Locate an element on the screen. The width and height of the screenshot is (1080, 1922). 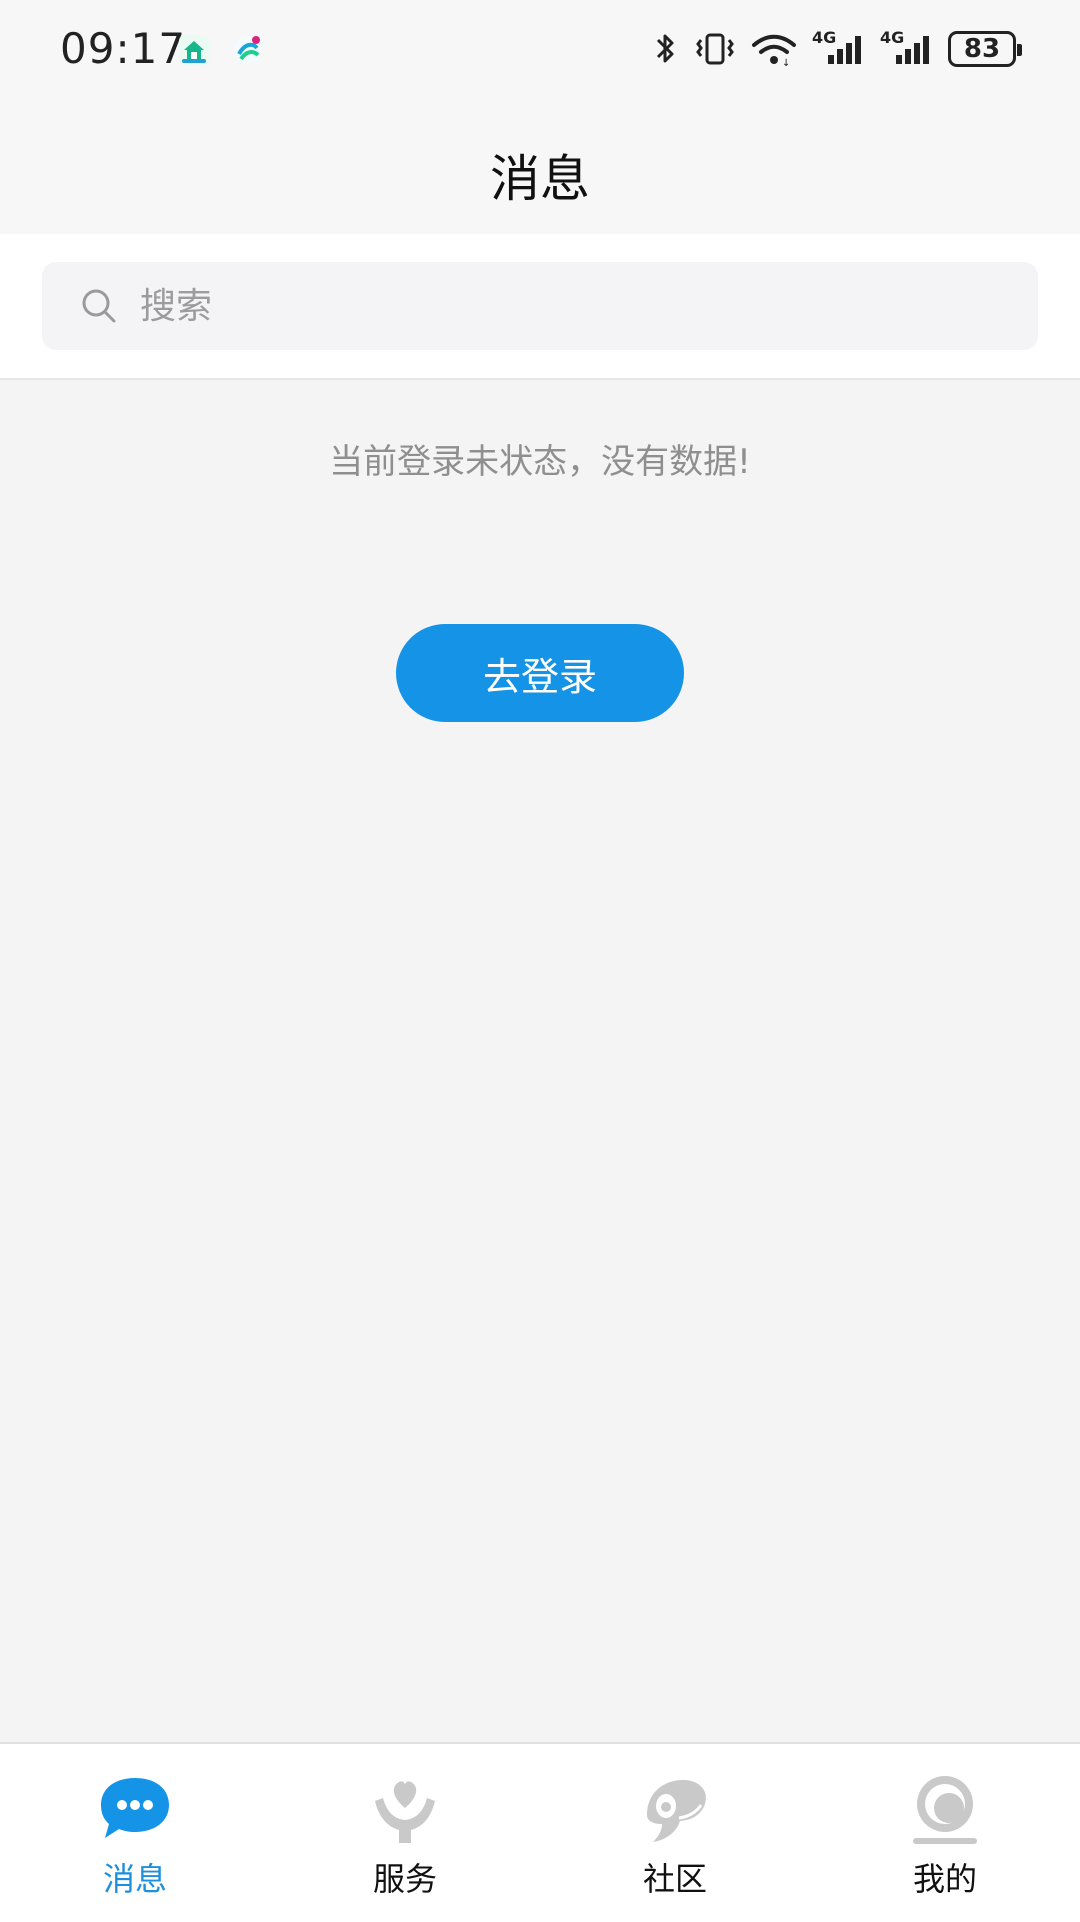
status-time: 09:17 is located at coordinates (123, 48).